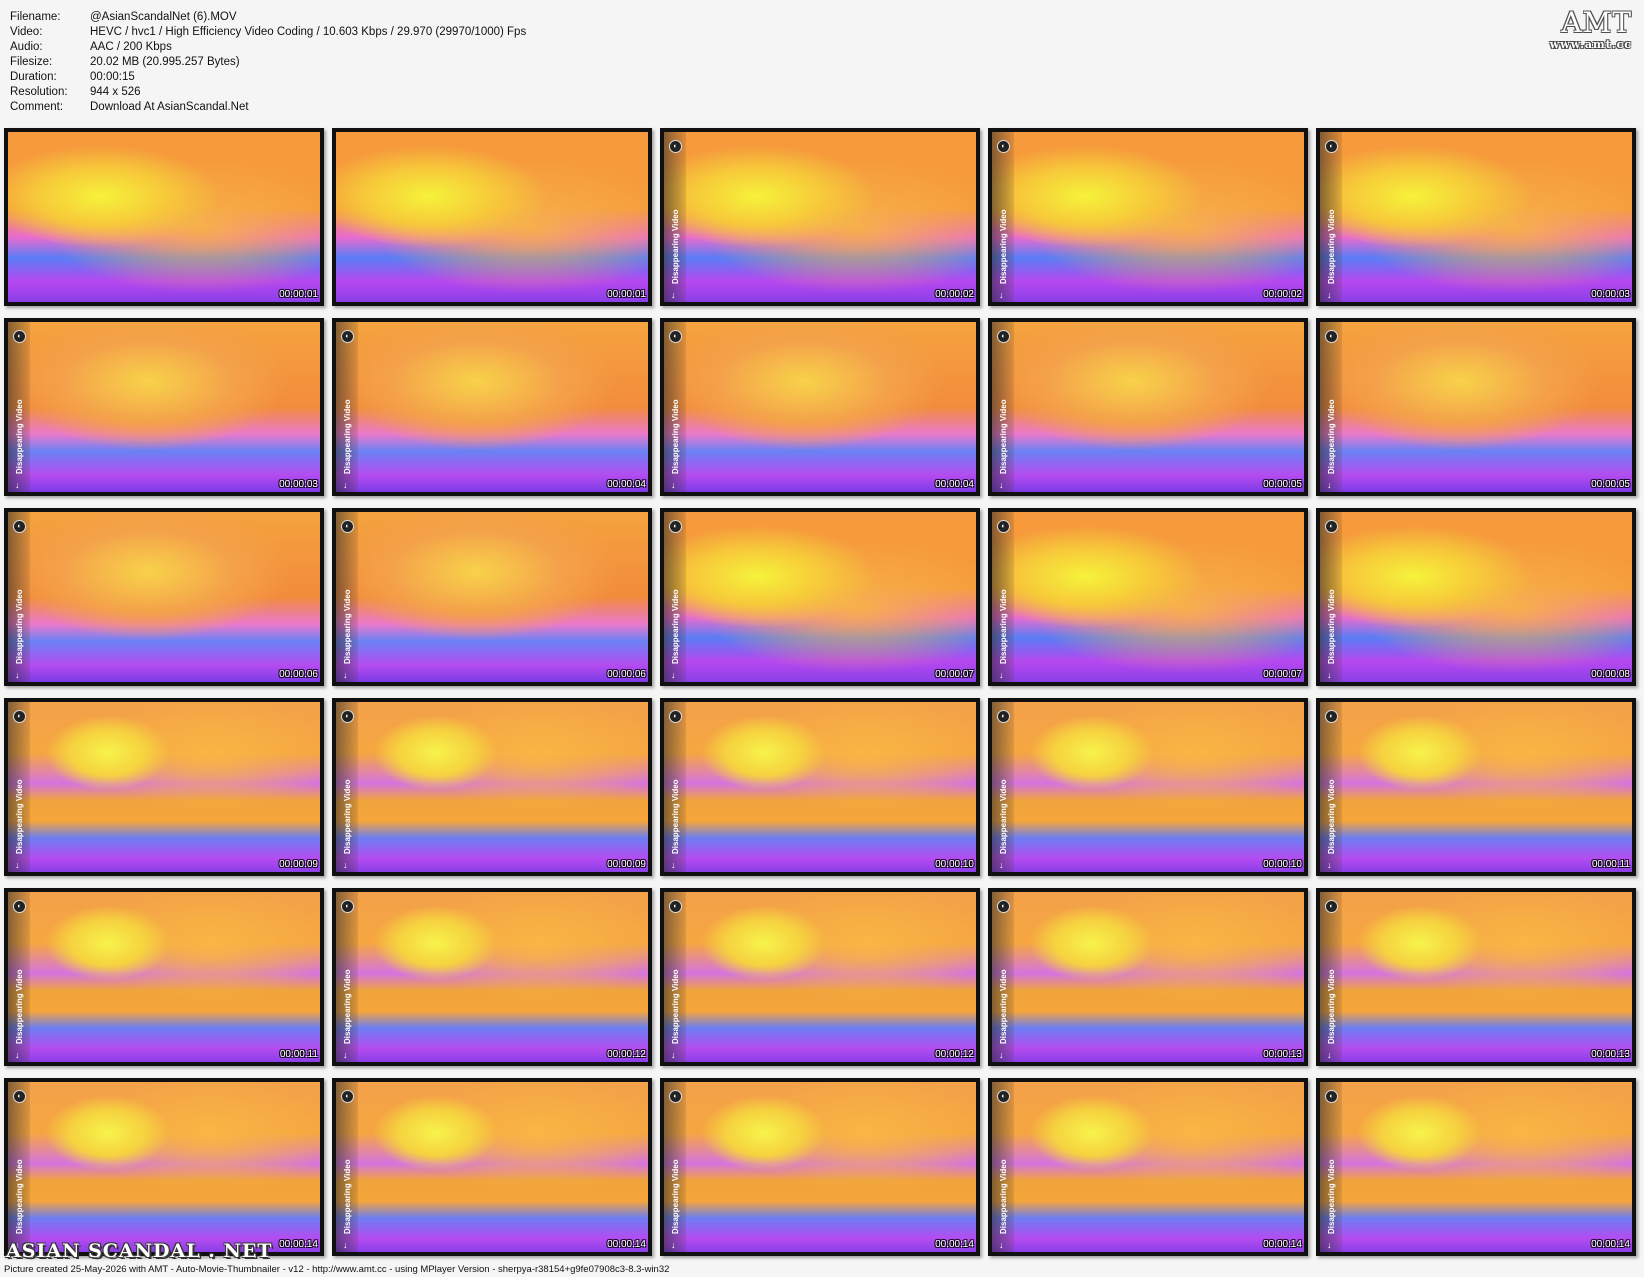  Describe the element at coordinates (626, 1054) in the screenshot. I see `thumbnail-timestamp: 00:00:12` at that location.